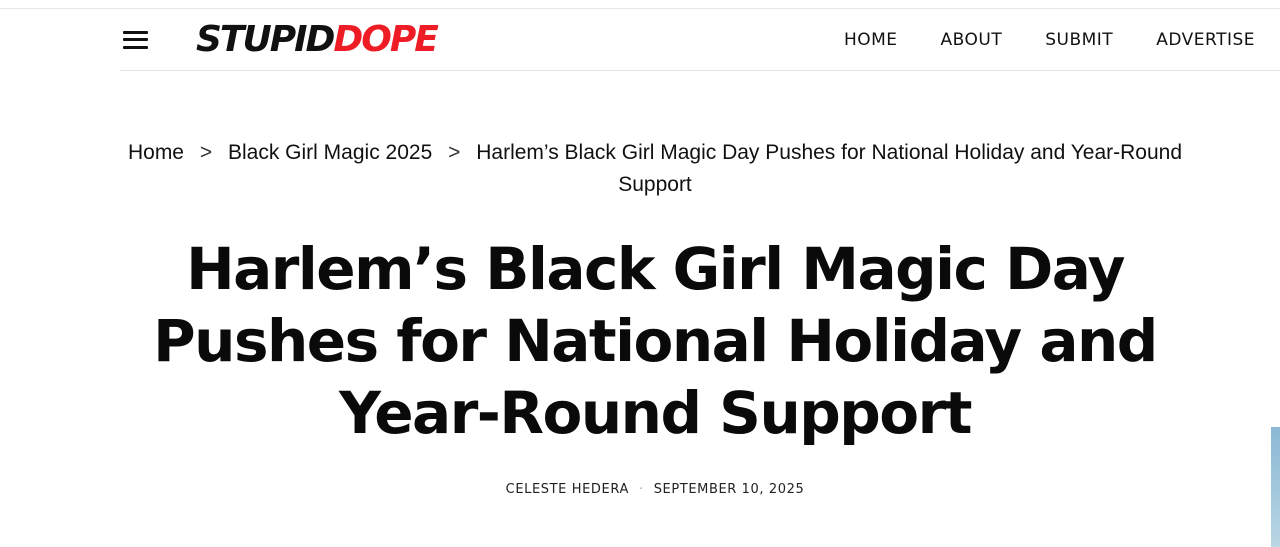 This screenshot has width=1280, height=547. I want to click on breadcrumb-home: Home, so click(156, 152).